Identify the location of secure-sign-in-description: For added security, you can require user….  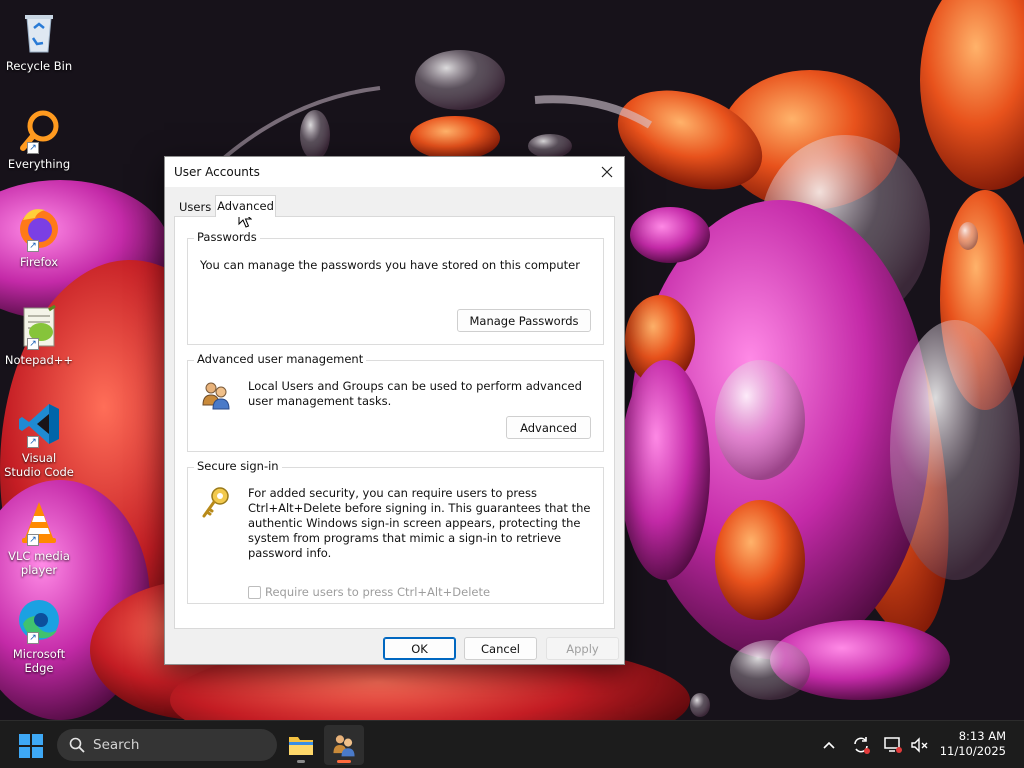
(419, 523).